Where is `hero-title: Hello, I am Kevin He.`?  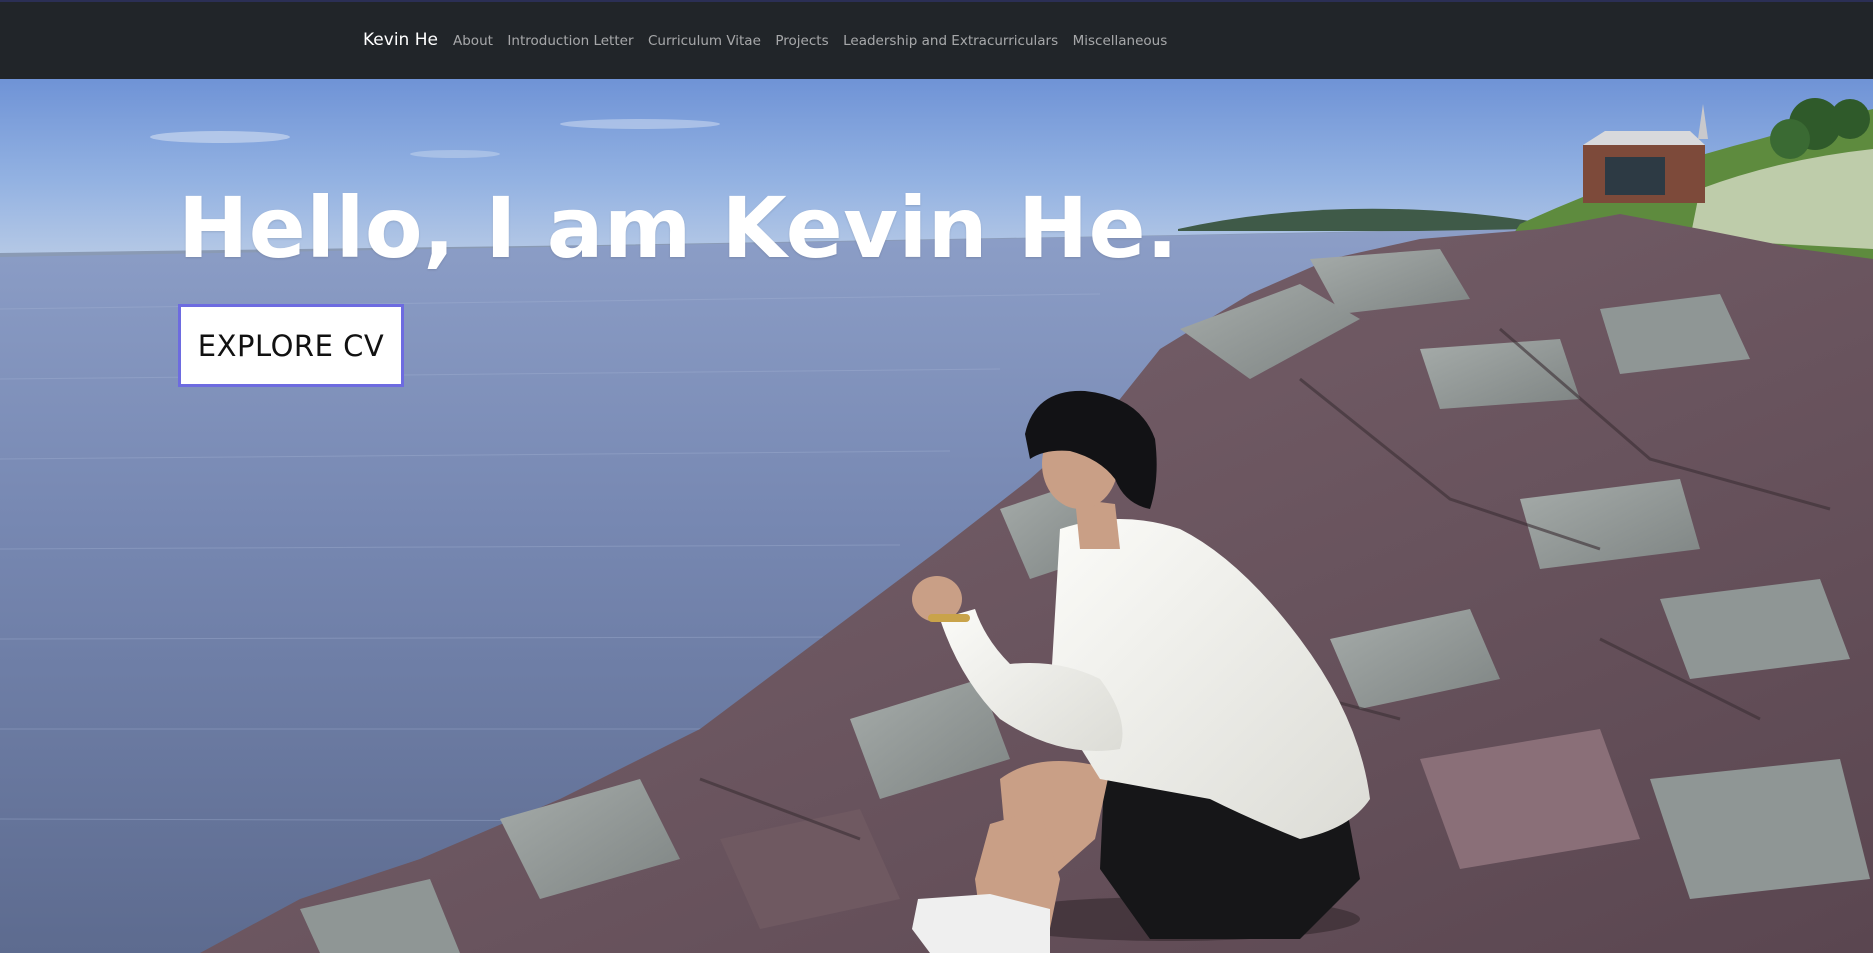 hero-title: Hello, I am Kevin He. is located at coordinates (678, 228).